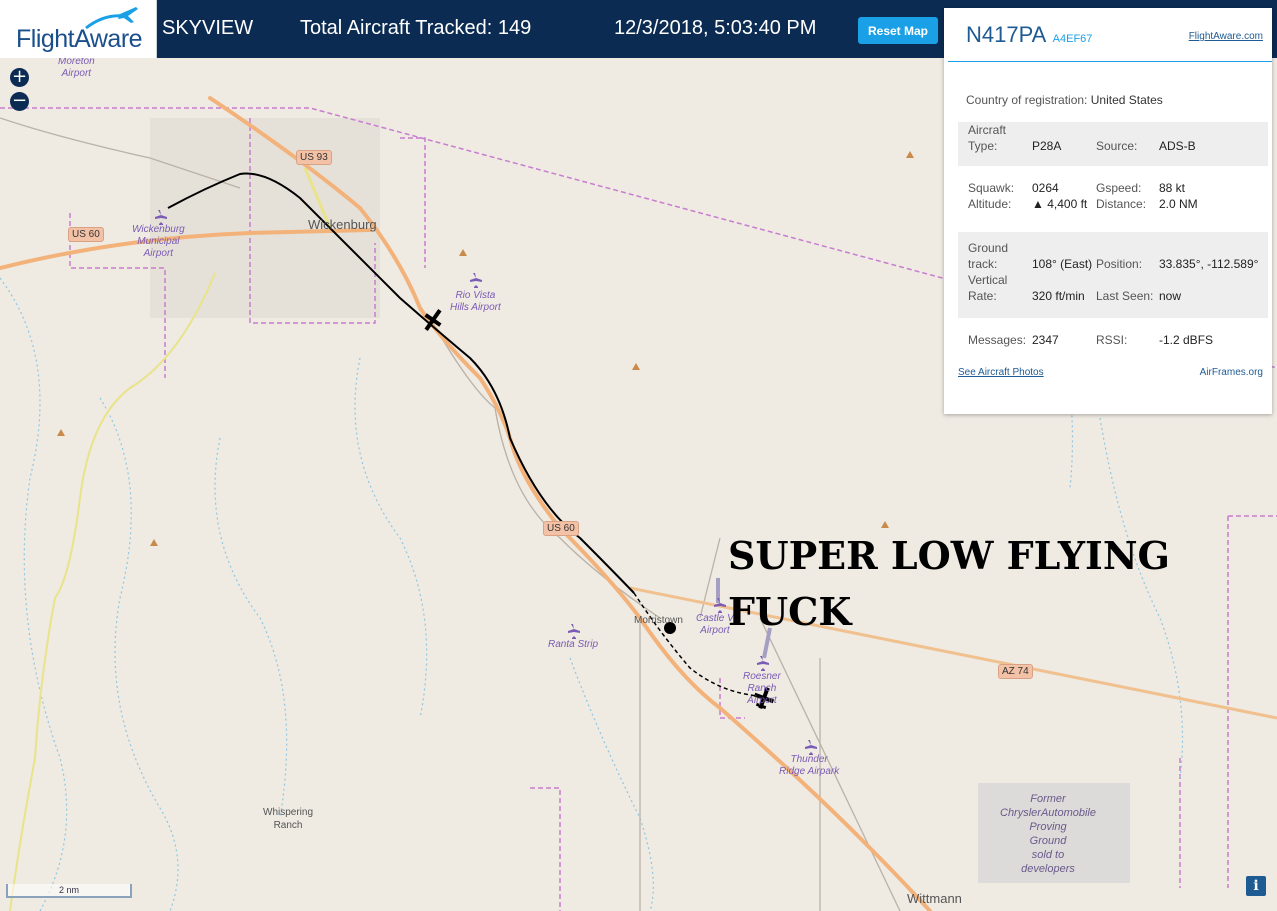  What do you see at coordinates (1027, 100) in the screenshot?
I see `country-label: Country of registration:` at bounding box center [1027, 100].